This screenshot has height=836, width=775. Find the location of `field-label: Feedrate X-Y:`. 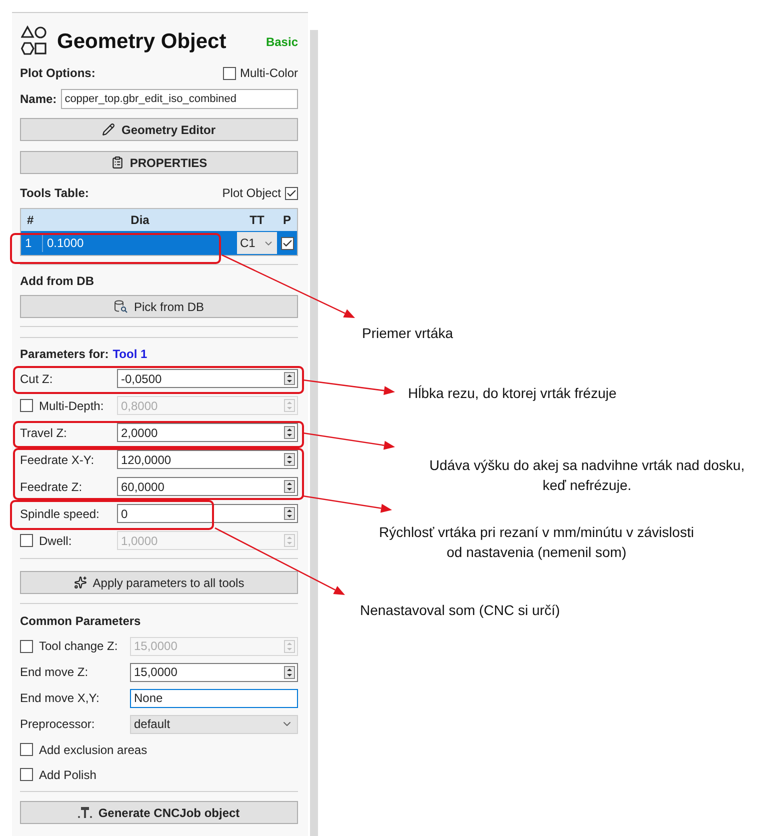

field-label: Feedrate X-Y: is located at coordinates (57, 460).